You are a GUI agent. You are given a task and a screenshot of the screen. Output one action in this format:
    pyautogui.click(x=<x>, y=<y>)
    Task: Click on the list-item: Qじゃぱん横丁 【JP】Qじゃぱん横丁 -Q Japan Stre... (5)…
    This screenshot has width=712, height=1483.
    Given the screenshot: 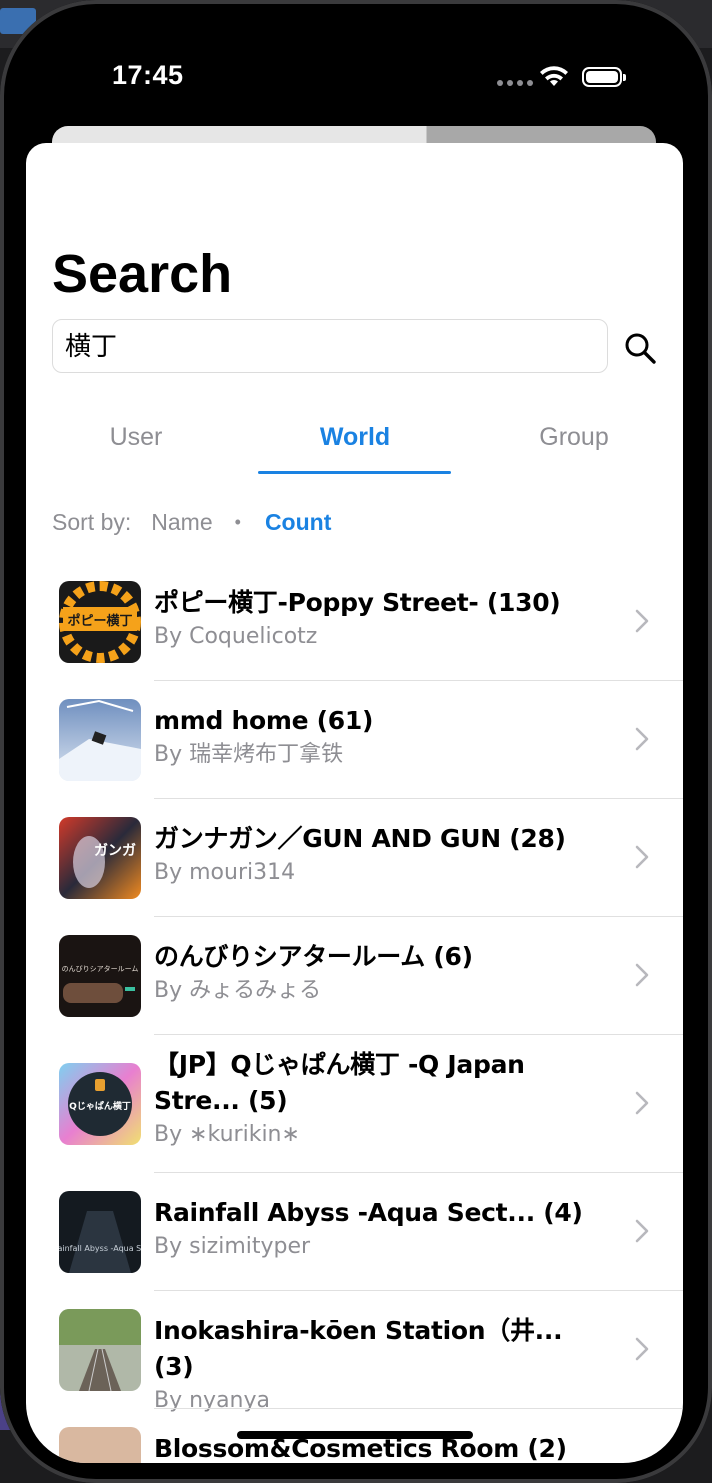 What is the action you would take?
    pyautogui.click(x=354, y=1104)
    